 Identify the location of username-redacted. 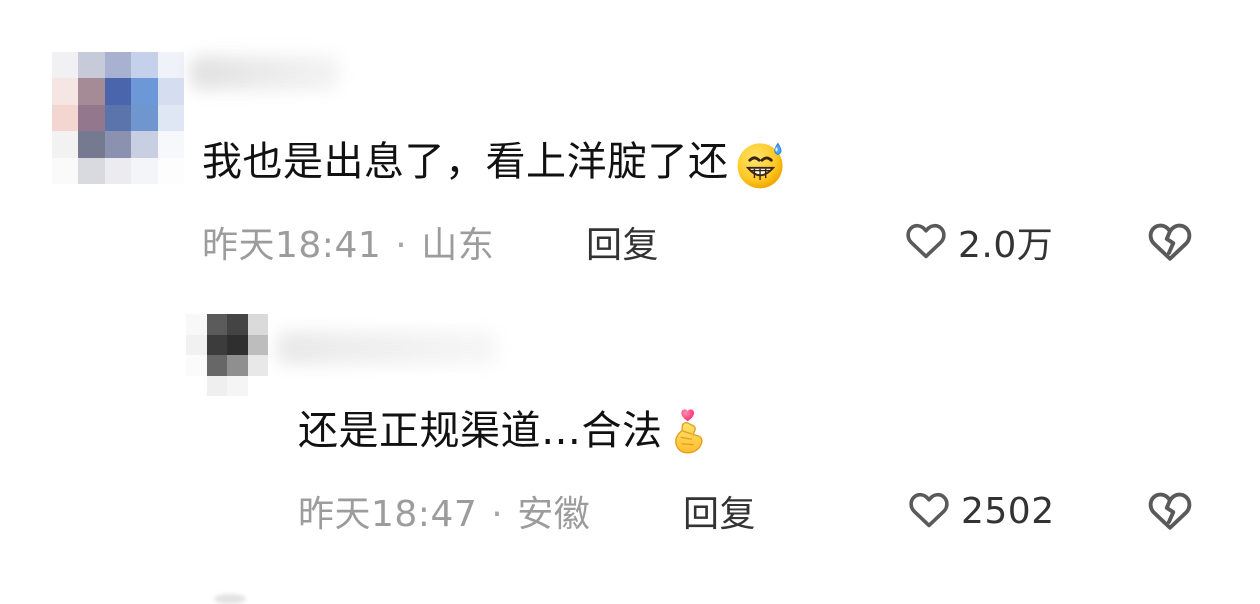
(387, 348).